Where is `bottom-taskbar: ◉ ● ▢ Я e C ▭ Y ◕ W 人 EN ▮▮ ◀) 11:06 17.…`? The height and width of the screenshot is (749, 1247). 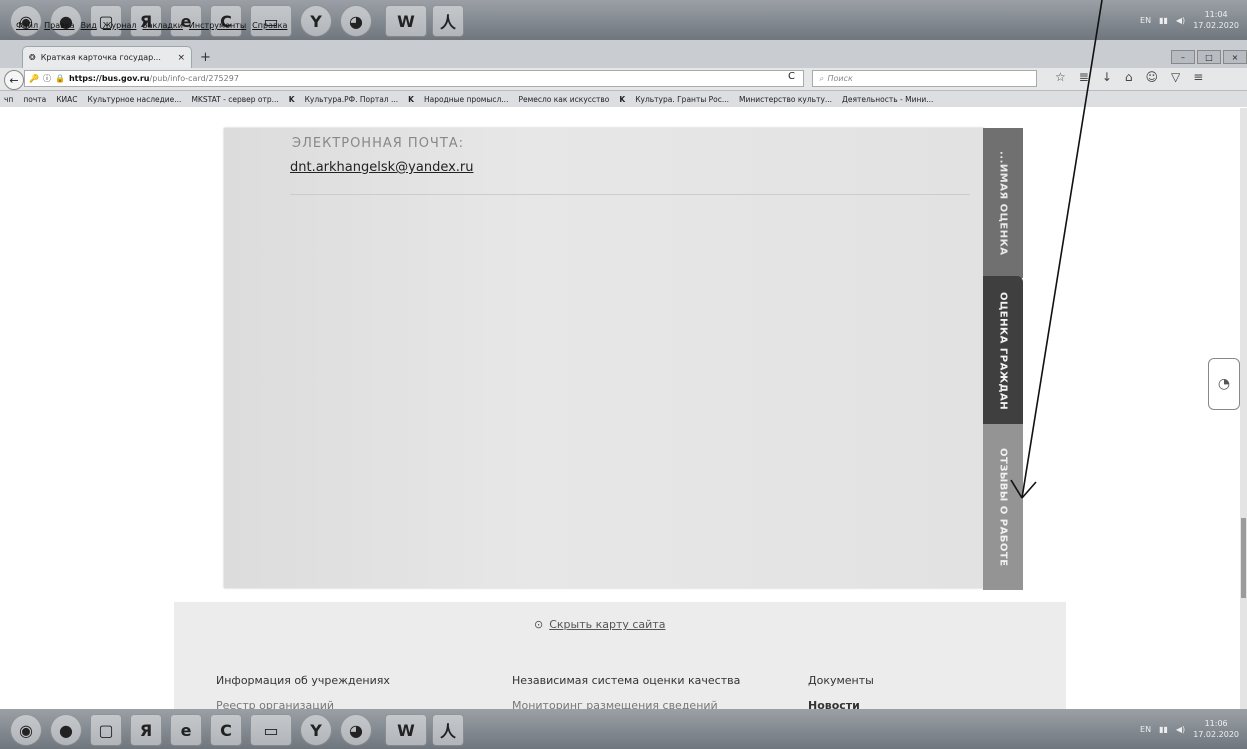 bottom-taskbar: ◉ ● ▢ Я e C ▭ Y ◕ W 人 EN ▮▮ ◀) 11:06 17.… is located at coordinates (623, 729).